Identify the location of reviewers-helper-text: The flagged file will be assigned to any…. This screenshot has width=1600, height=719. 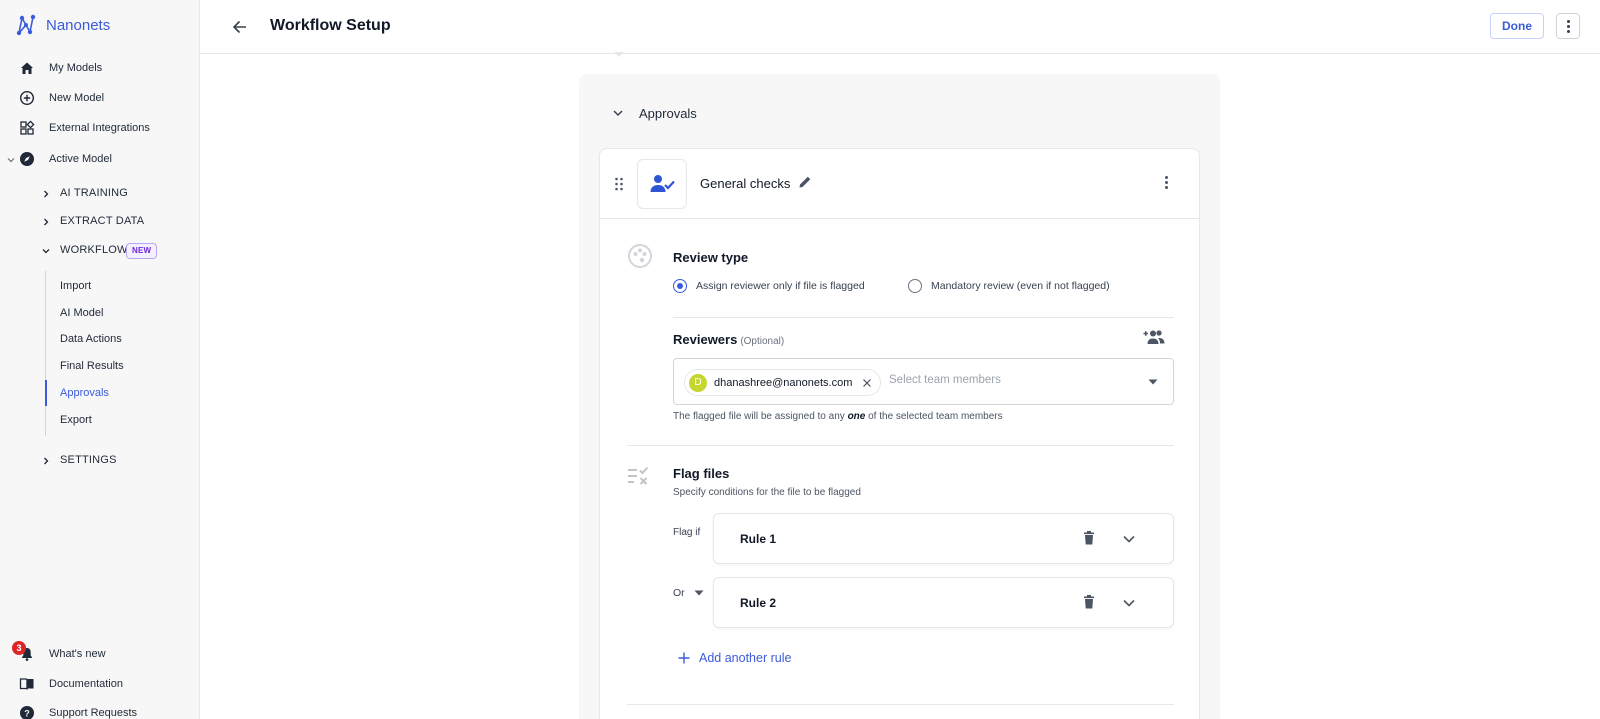
(838, 416).